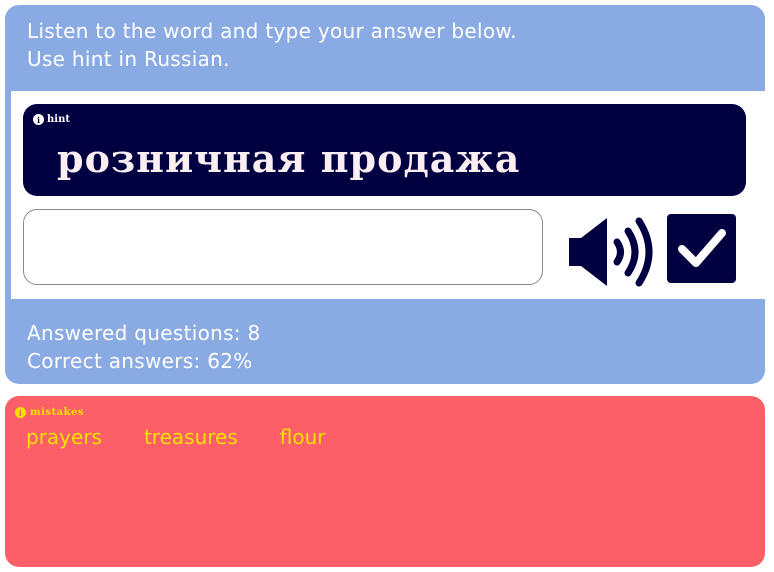  Describe the element at coordinates (144, 333) in the screenshot. I see `answered-count: Answered questions: 8` at that location.